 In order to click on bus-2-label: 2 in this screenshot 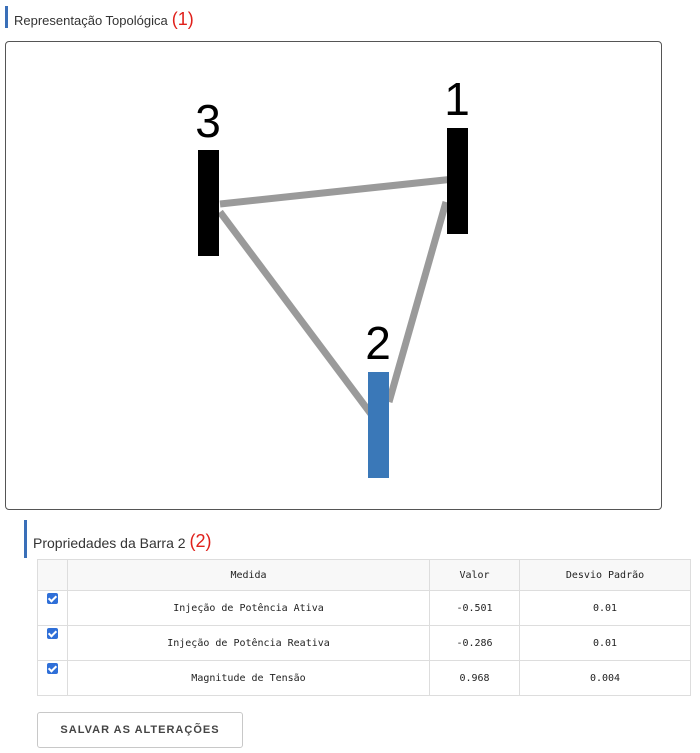, I will do `click(378, 343)`.